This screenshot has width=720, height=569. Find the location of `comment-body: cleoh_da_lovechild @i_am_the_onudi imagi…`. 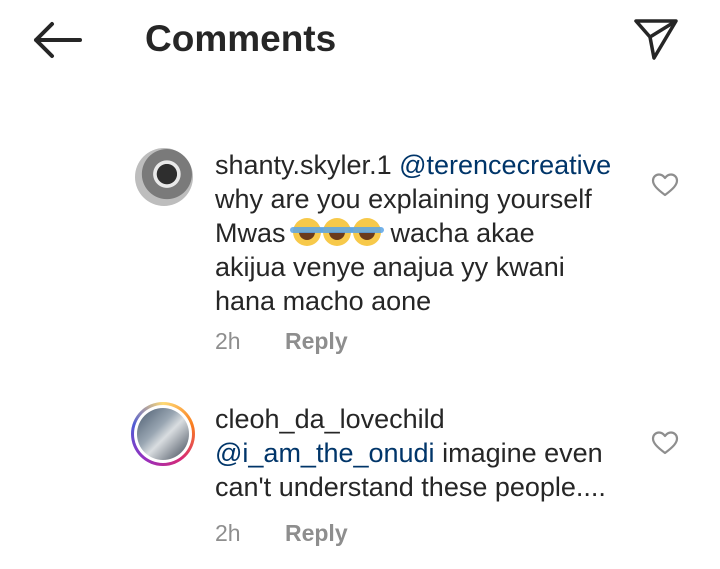

comment-body: cleoh_da_lovechild @i_am_the_onudi imagi… is located at coordinates (425, 453).